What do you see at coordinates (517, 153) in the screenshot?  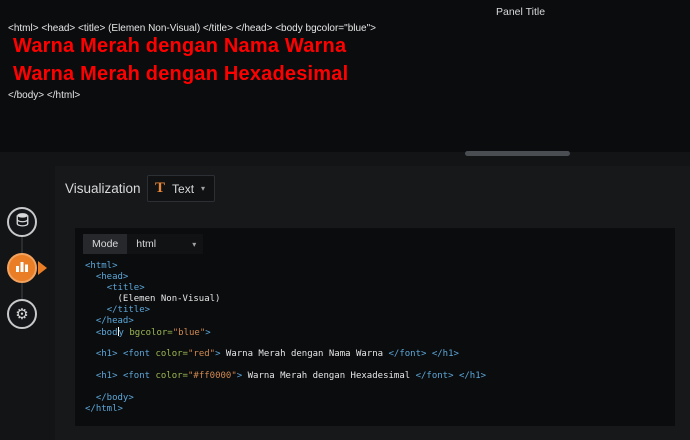 I see `horizontal-scrollbar` at bounding box center [517, 153].